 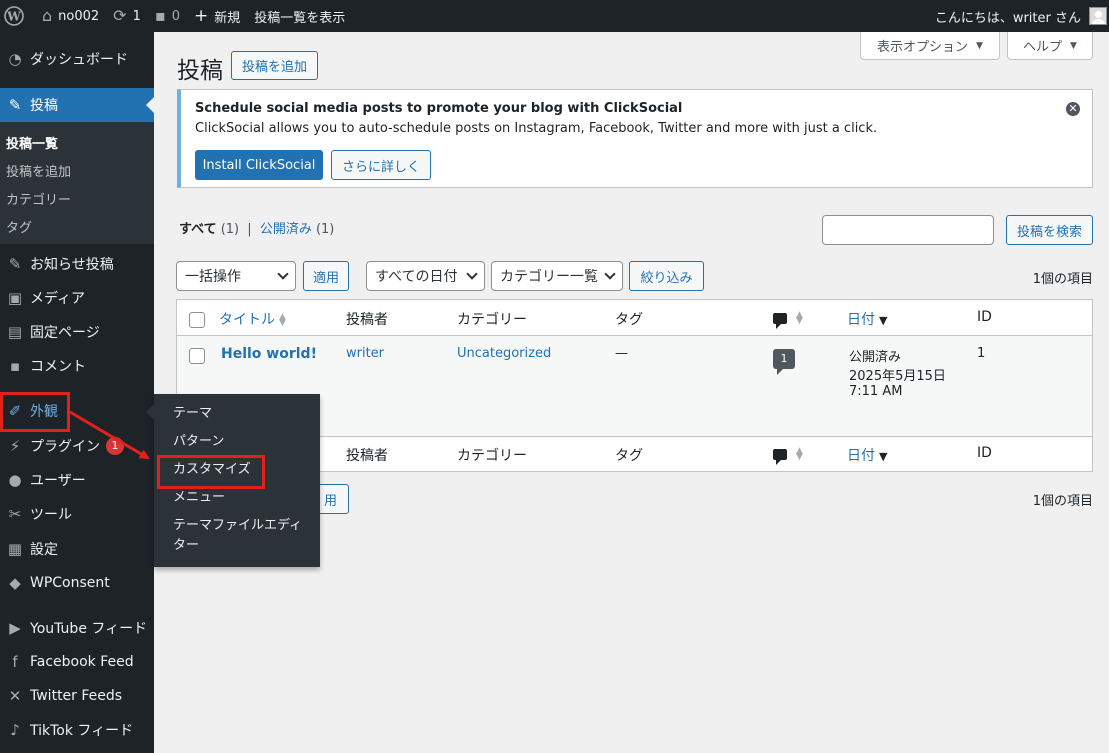 I want to click on menu-media: ▣ メディア, so click(x=77, y=298).